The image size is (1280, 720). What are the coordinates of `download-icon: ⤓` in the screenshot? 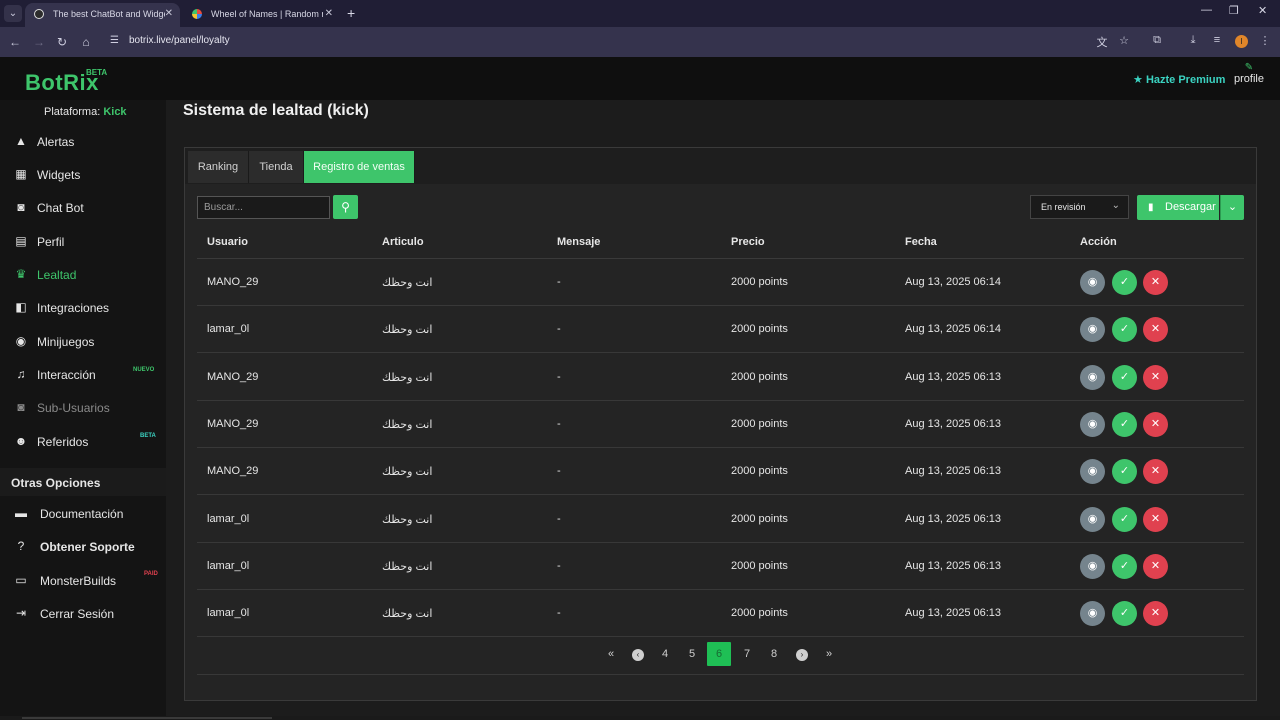 It's located at (1193, 40).